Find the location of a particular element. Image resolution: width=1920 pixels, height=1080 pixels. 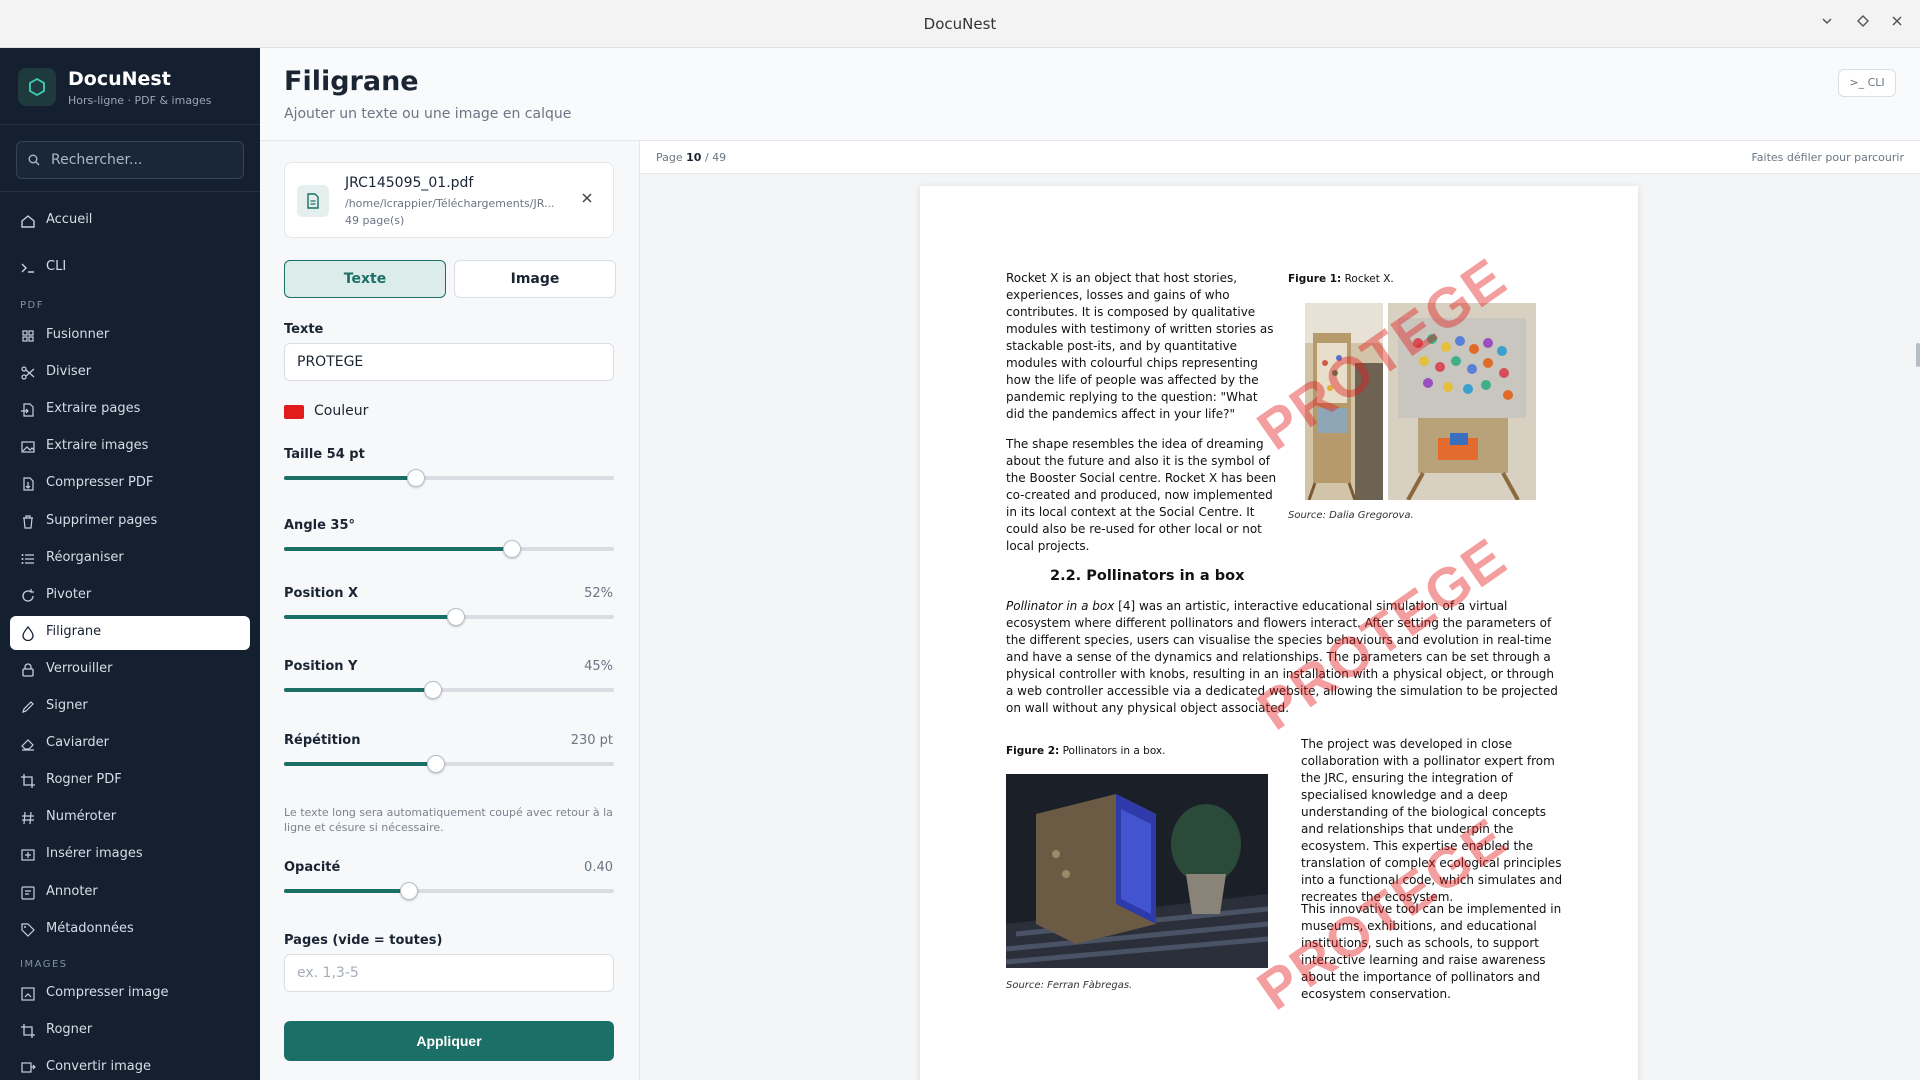

sidebar-item-label: Réorganiser is located at coordinates (85, 557).